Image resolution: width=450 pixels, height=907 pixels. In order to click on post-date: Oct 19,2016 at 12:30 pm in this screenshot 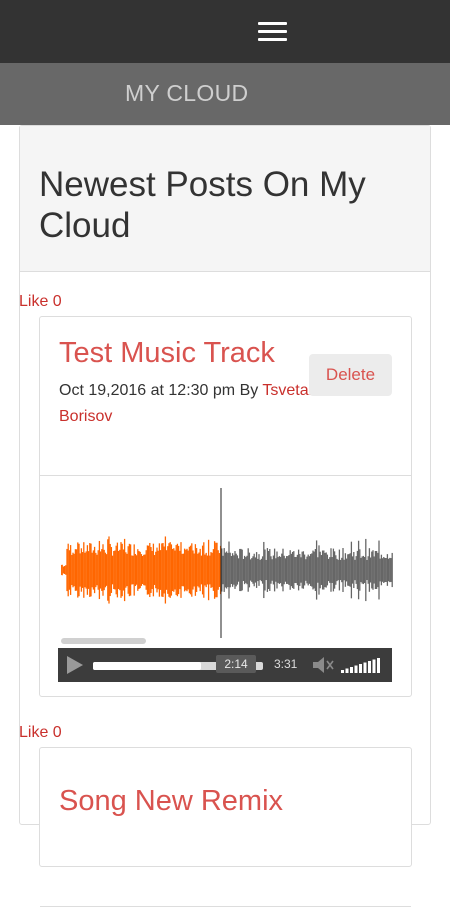, I will do `click(147, 390)`.